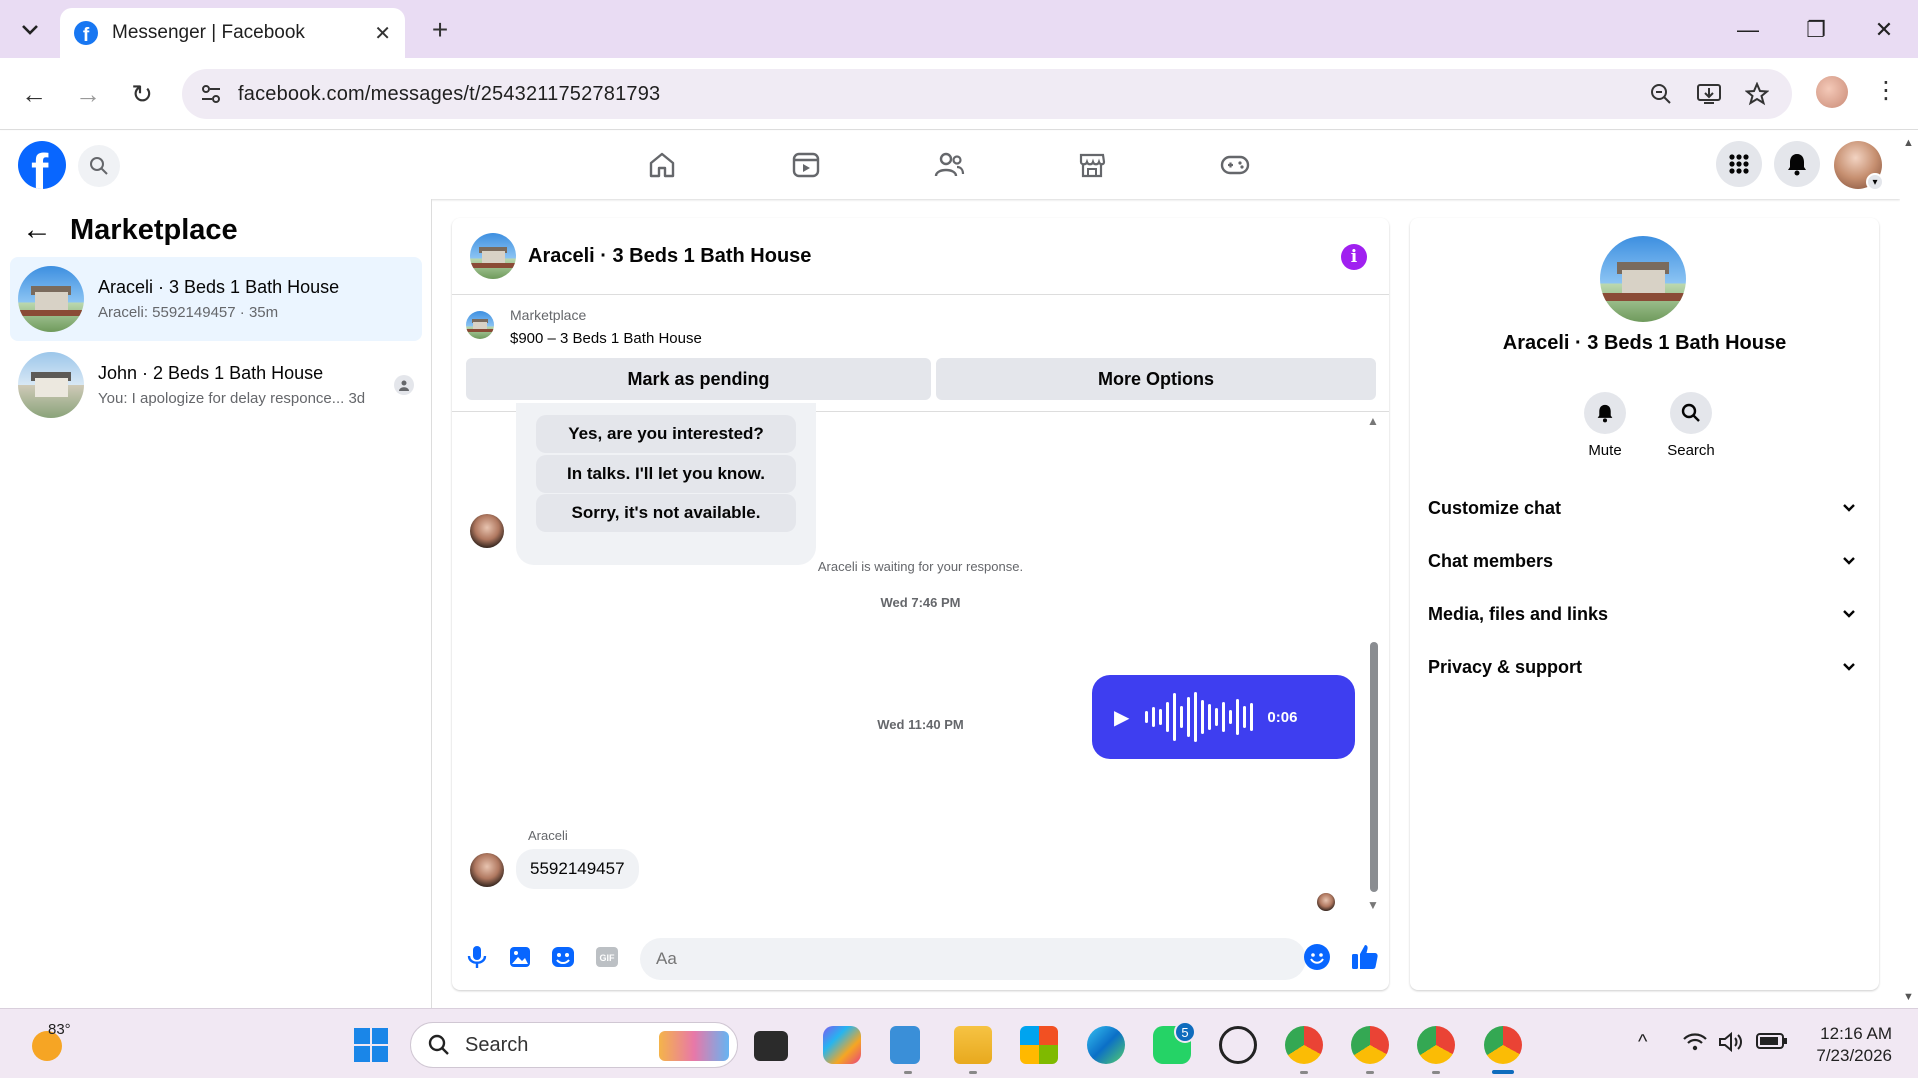  What do you see at coordinates (211, 94) in the screenshot?
I see `site-info-icon` at bounding box center [211, 94].